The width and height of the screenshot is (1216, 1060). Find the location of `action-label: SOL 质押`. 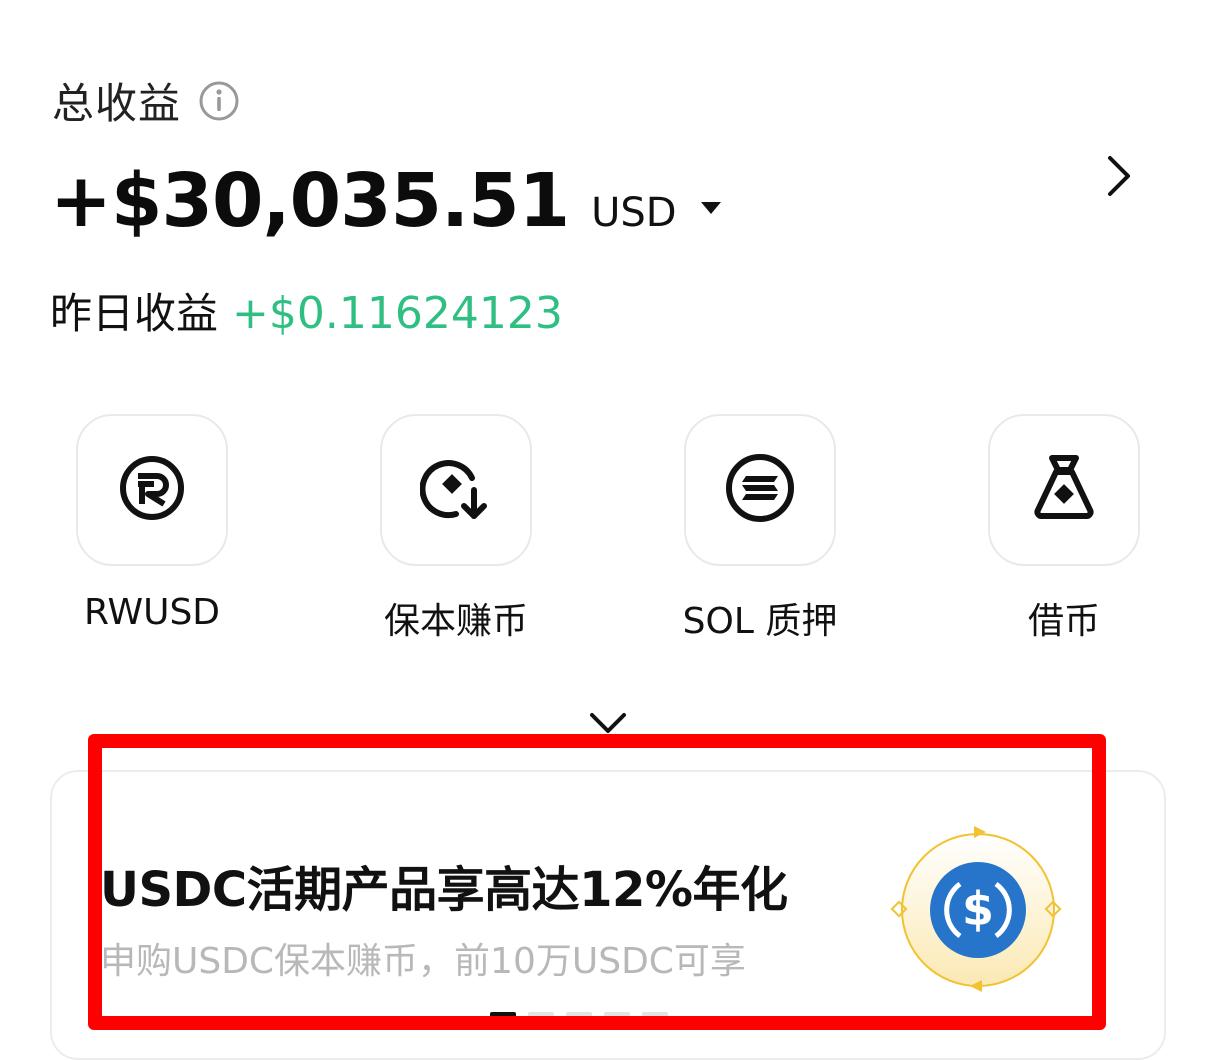

action-label: SOL 质押 is located at coordinates (760, 621).